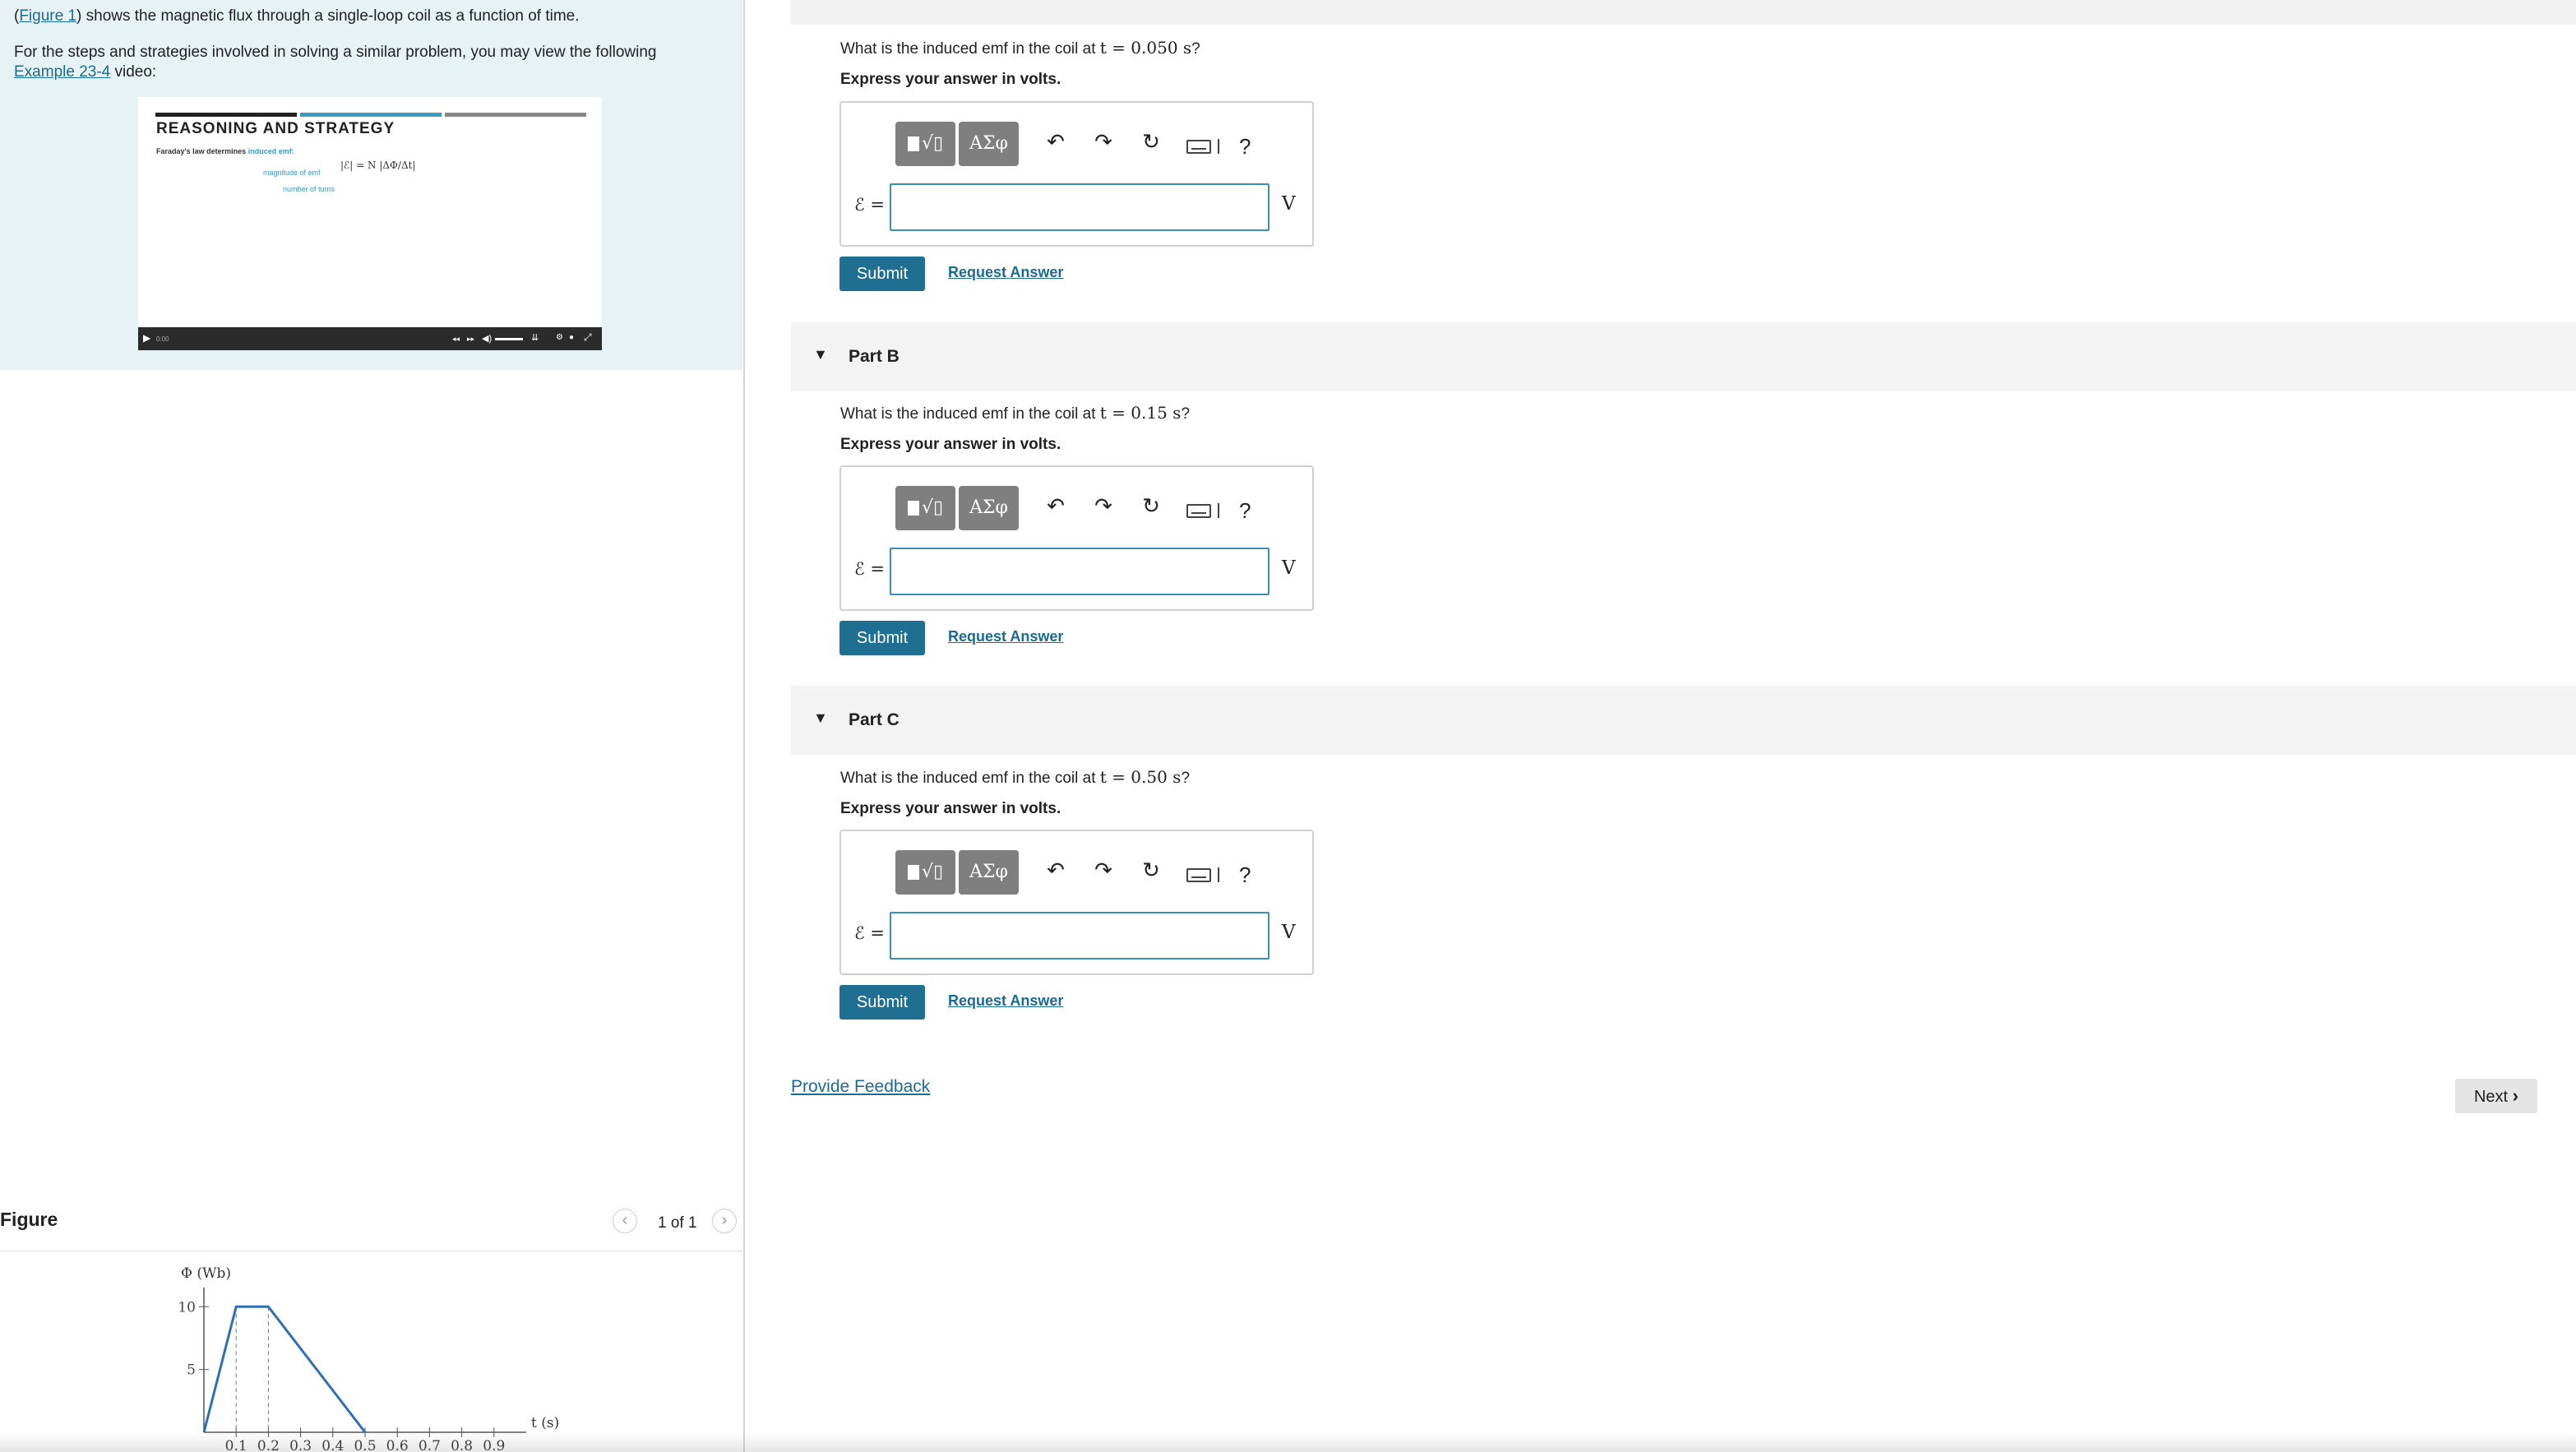  Describe the element at coordinates (515, 115) in the screenshot. I see `segment-gray` at that location.